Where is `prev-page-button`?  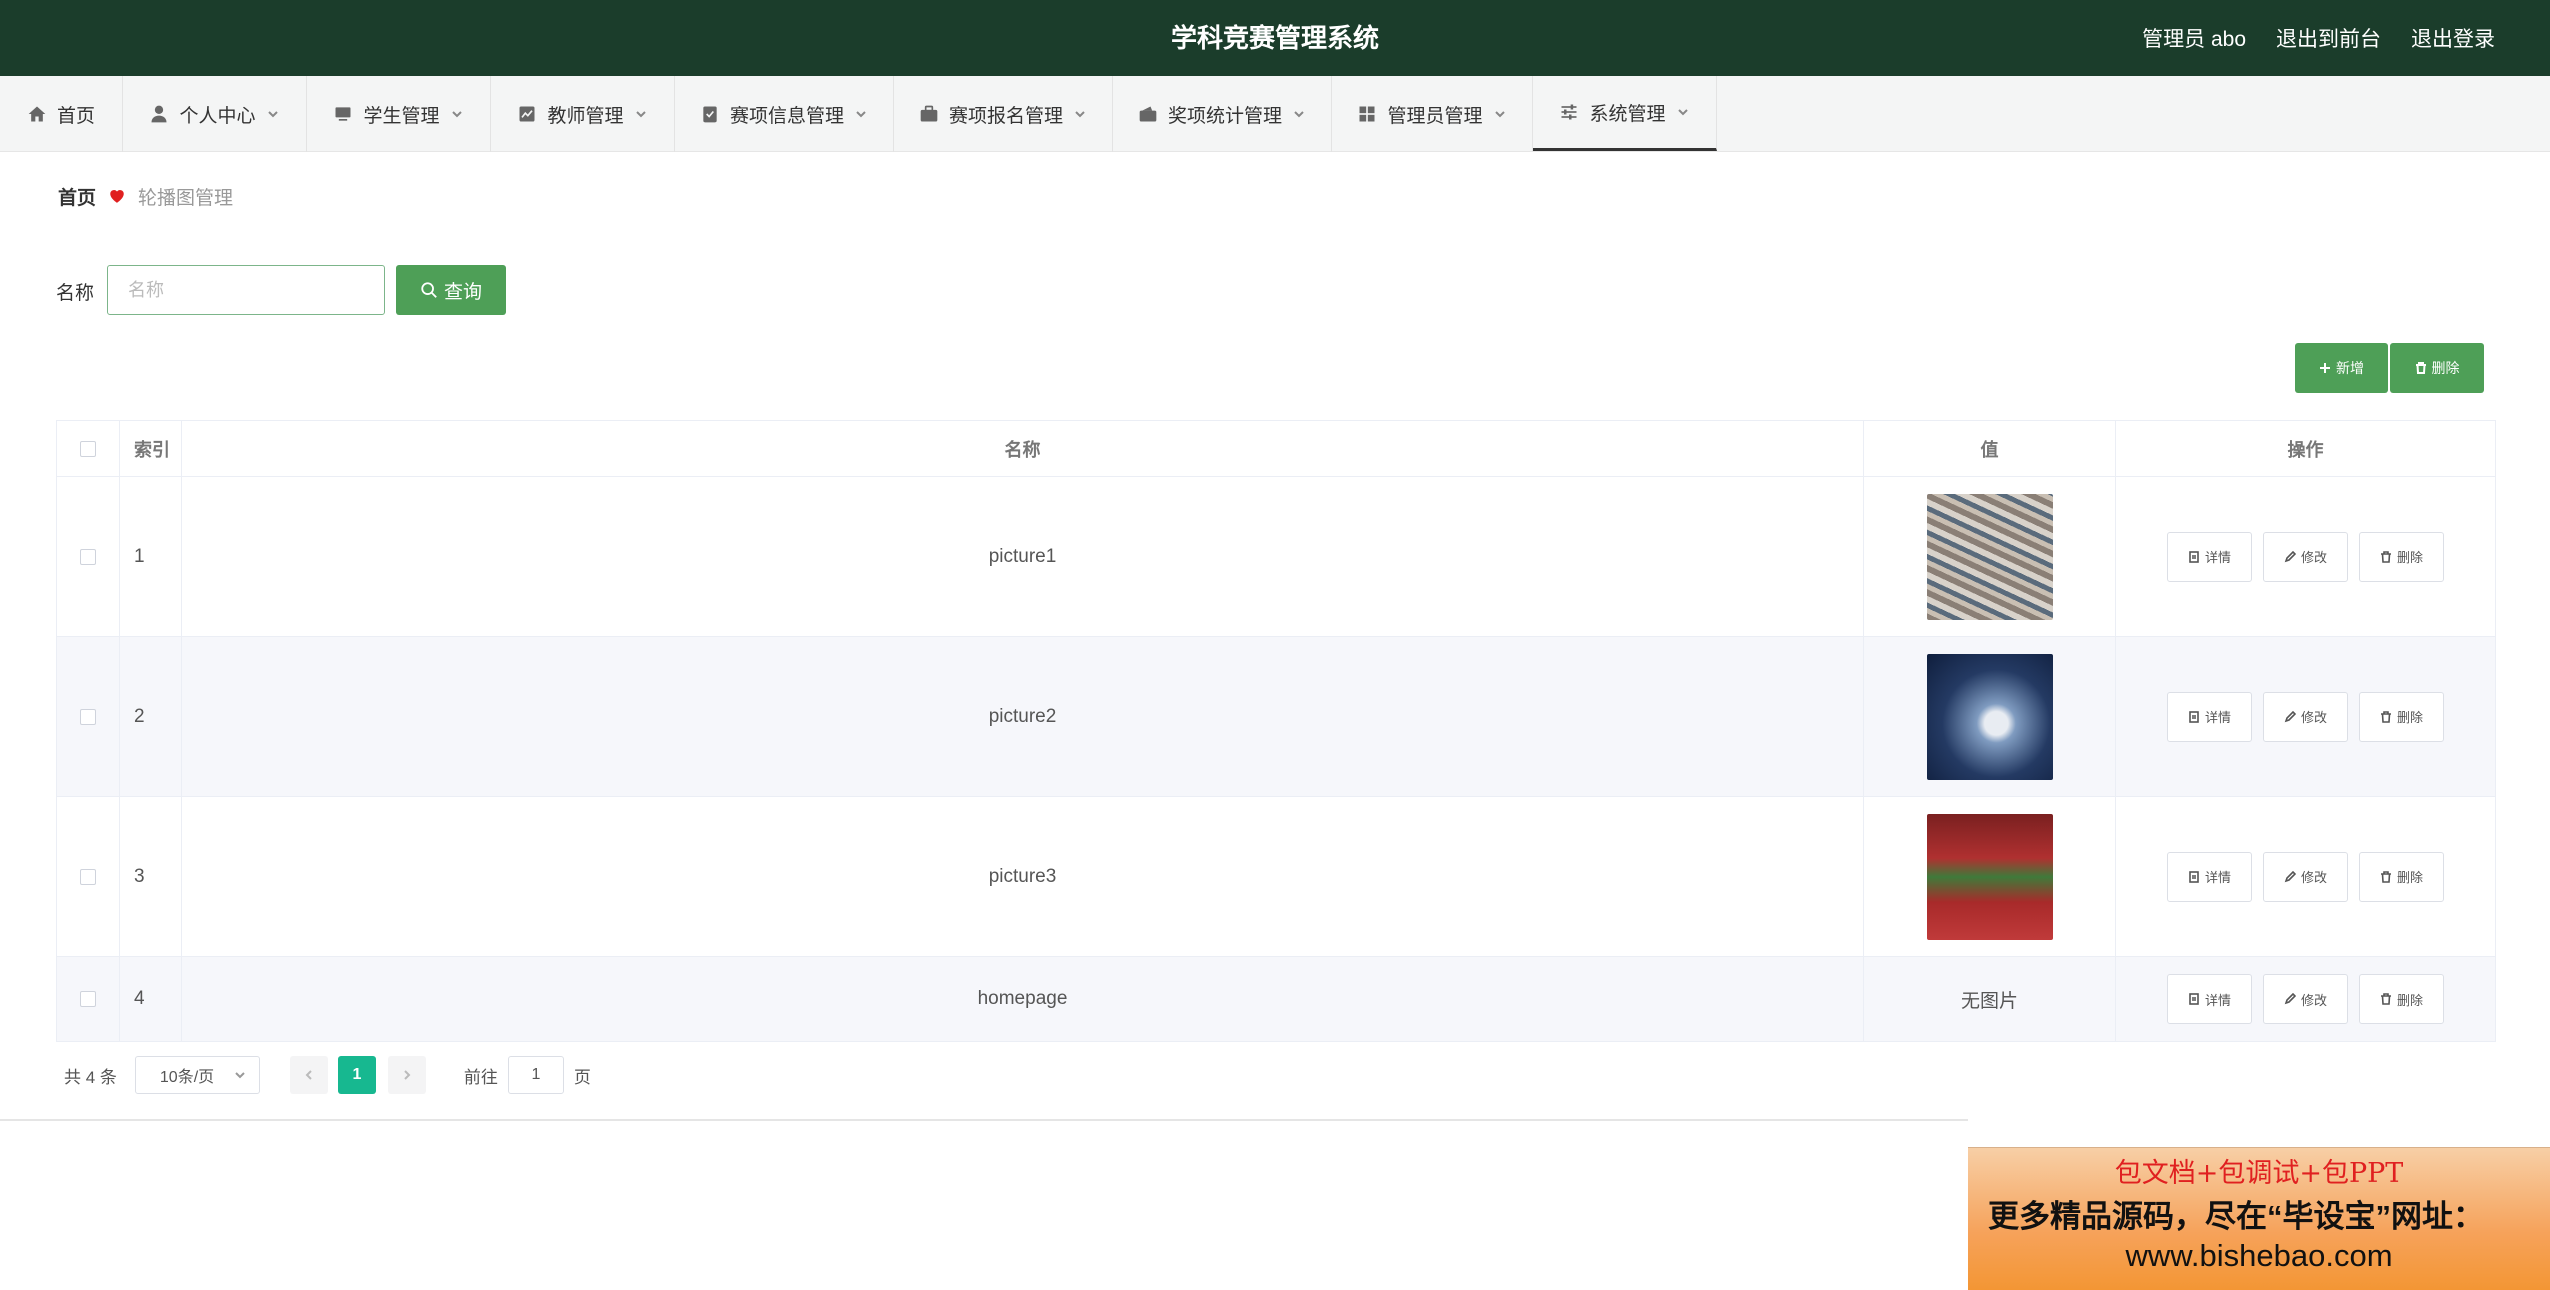 prev-page-button is located at coordinates (308, 1075).